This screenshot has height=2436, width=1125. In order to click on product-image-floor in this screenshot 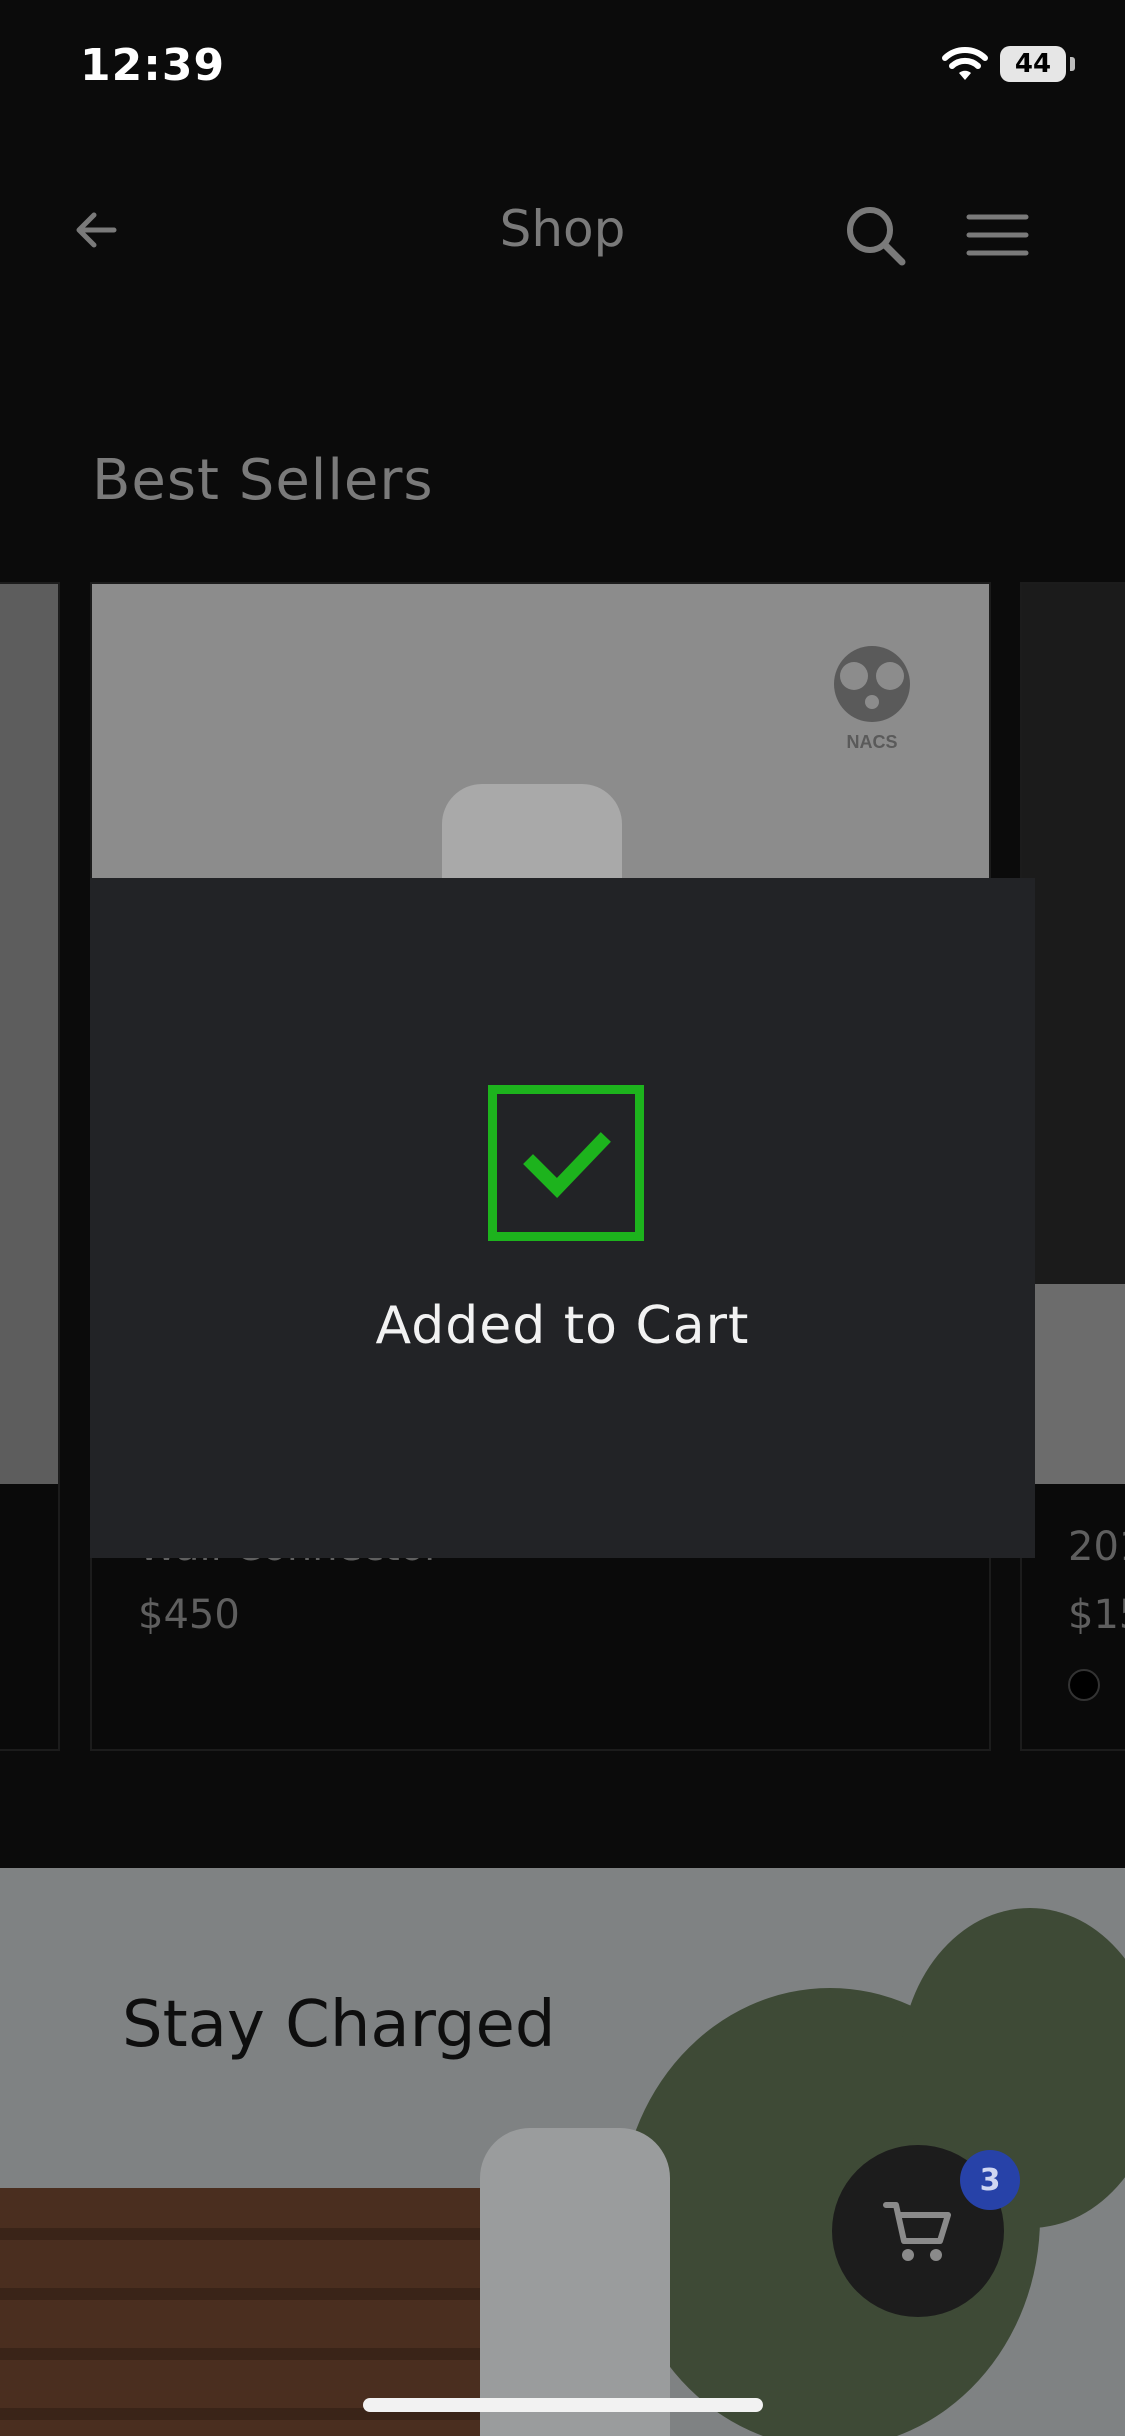, I will do `click(1073, 1384)`.